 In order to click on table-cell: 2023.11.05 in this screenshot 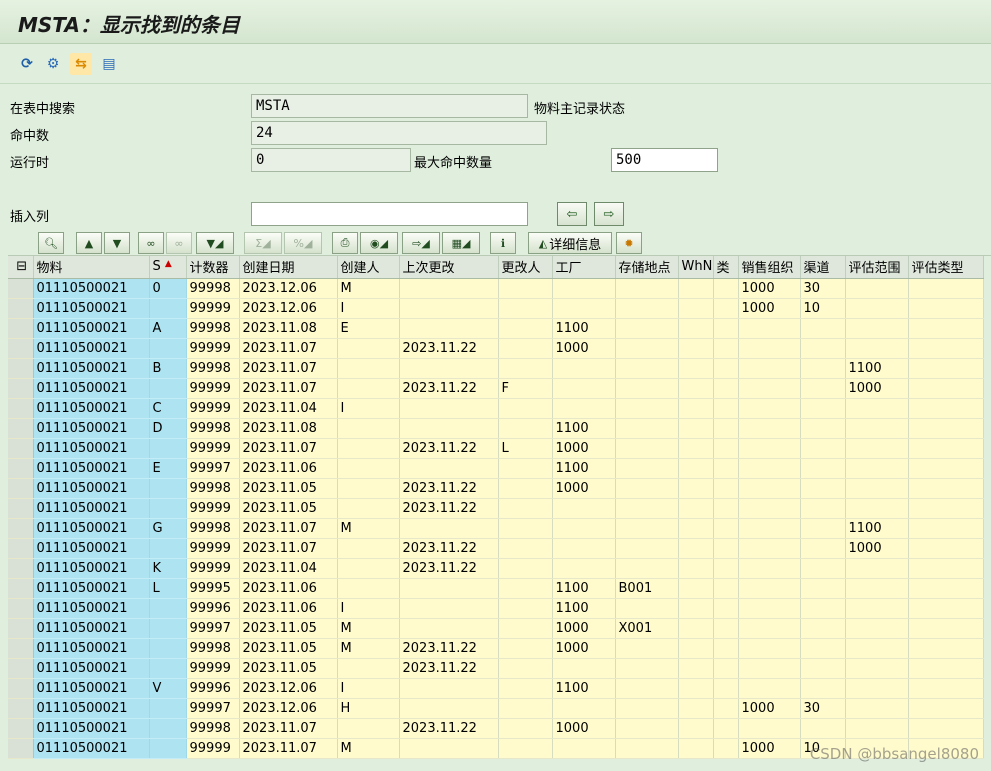, I will do `click(288, 508)`.